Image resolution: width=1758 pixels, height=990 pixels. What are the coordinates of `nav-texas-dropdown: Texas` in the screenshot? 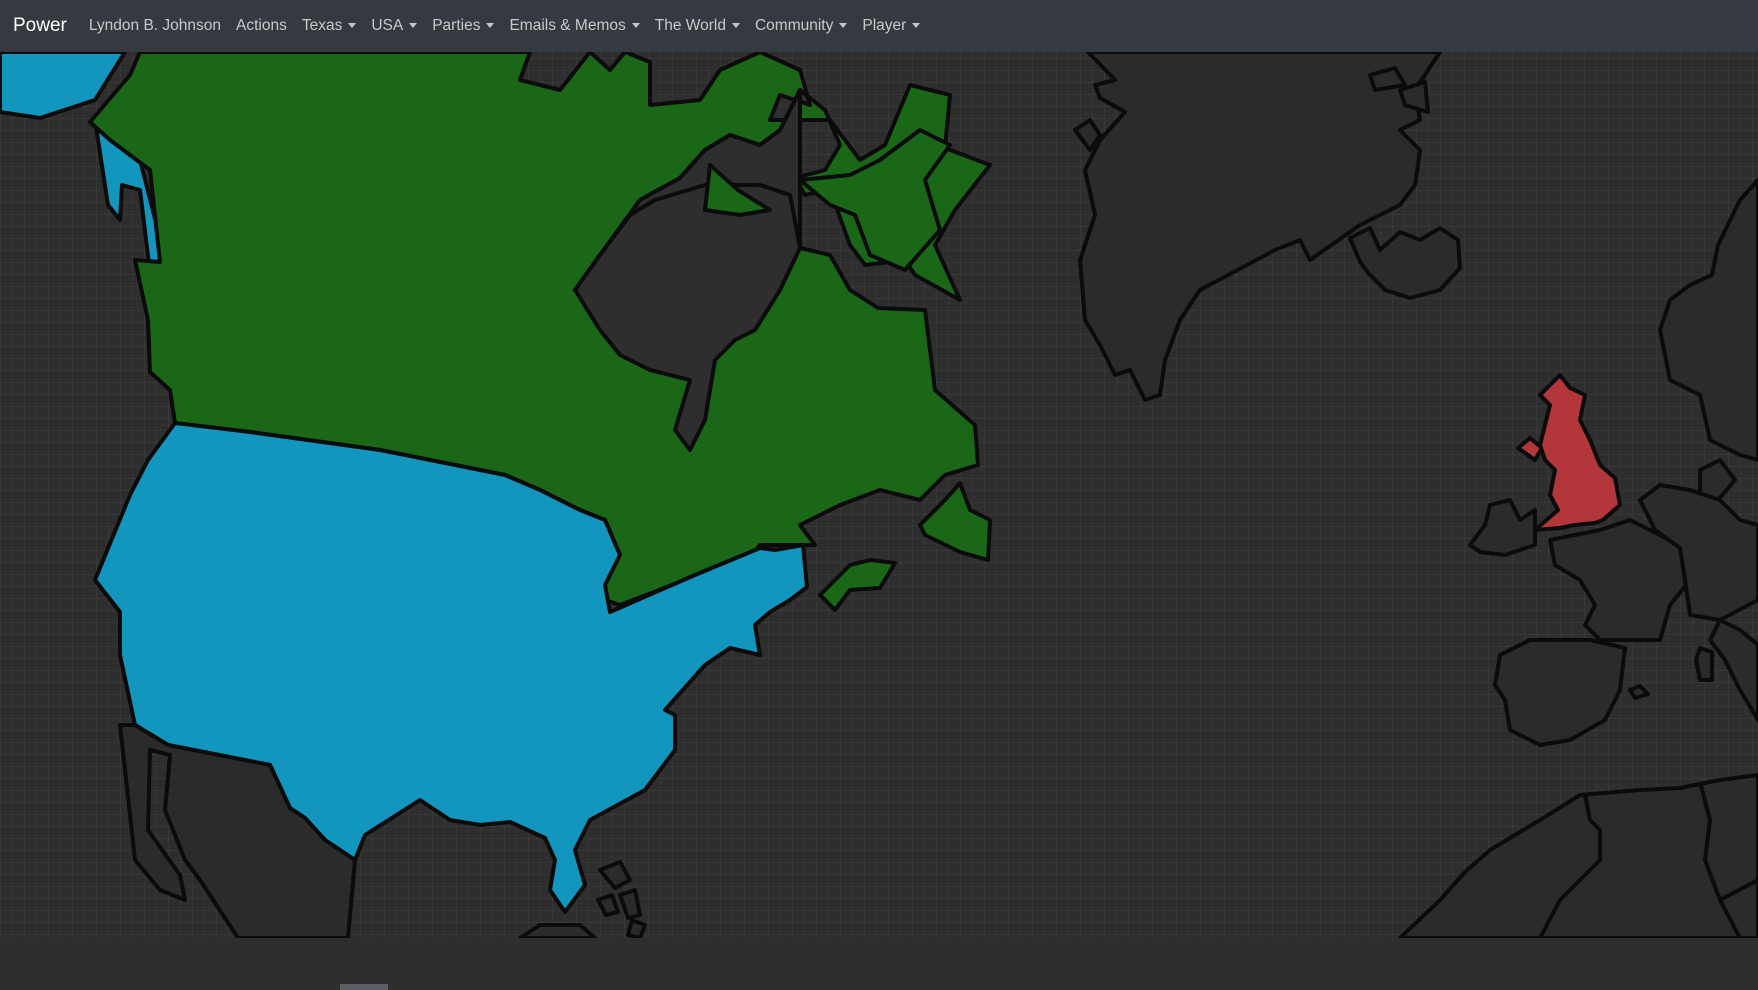 It's located at (329, 26).